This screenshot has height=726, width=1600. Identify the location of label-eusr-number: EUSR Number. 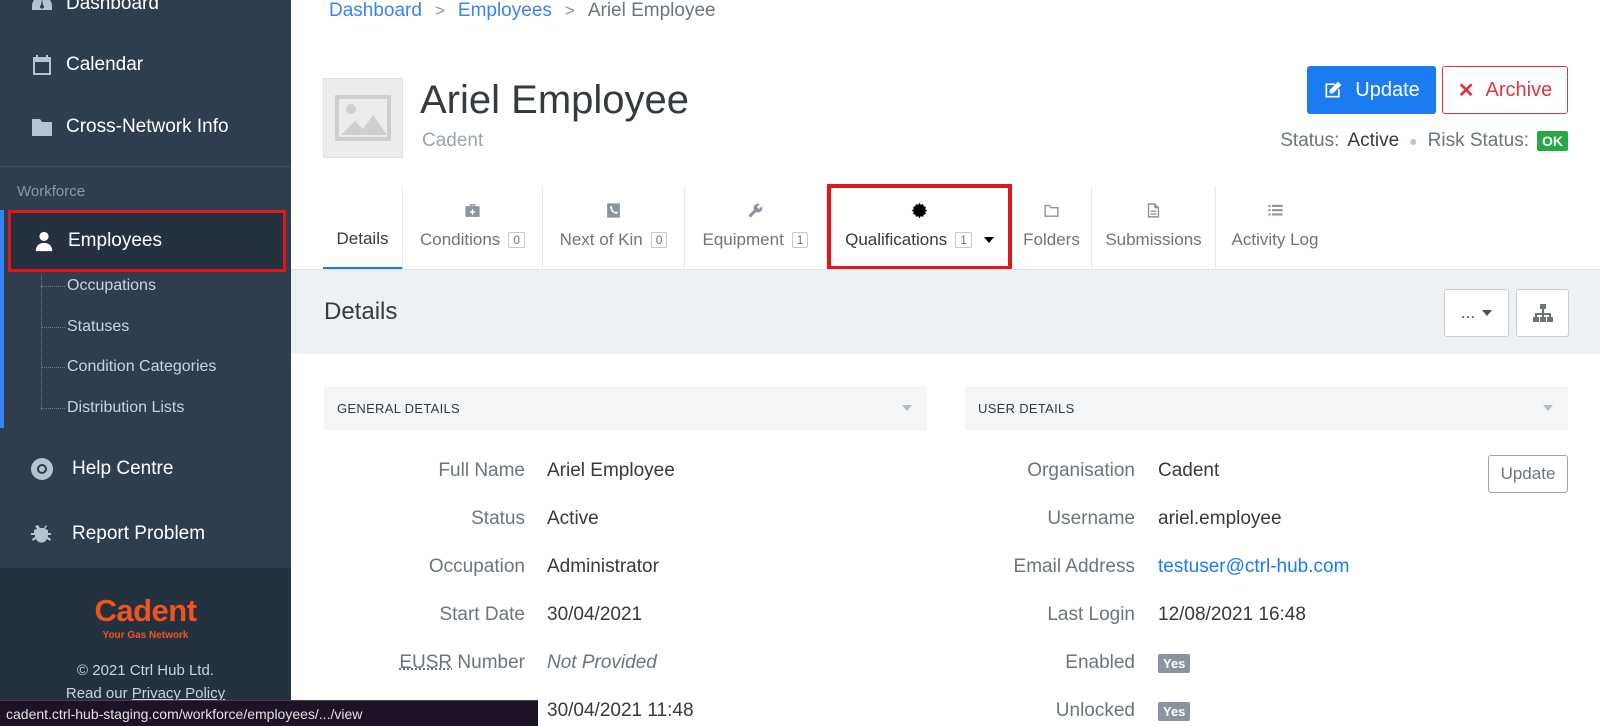
(462, 663).